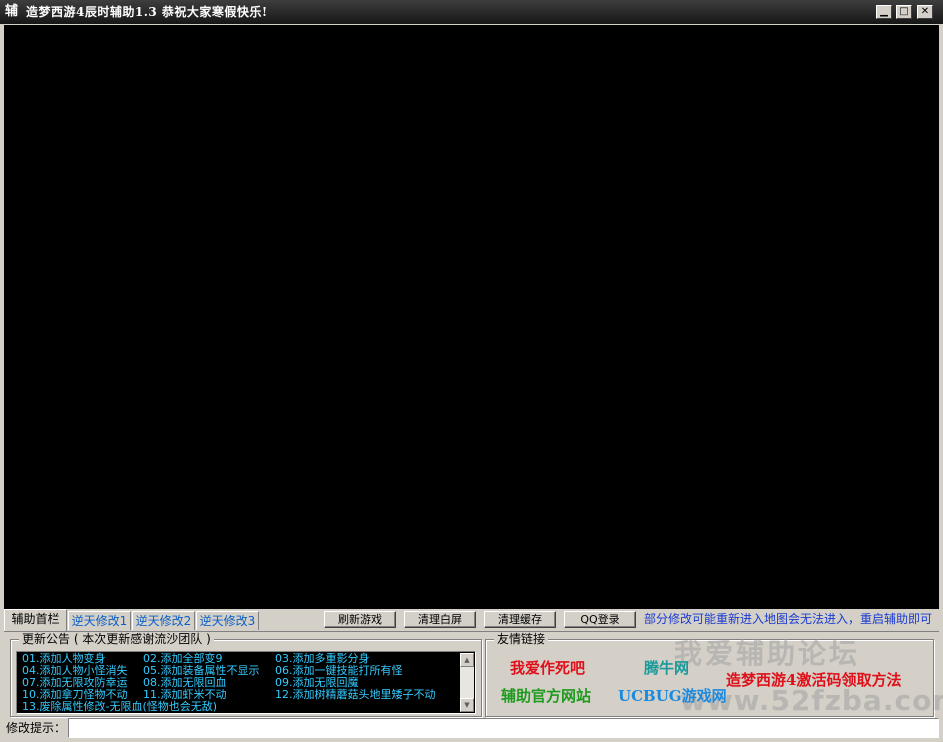  Describe the element at coordinates (440, 619) in the screenshot. I see `clear-white-screen-button: 清理白屏` at that location.